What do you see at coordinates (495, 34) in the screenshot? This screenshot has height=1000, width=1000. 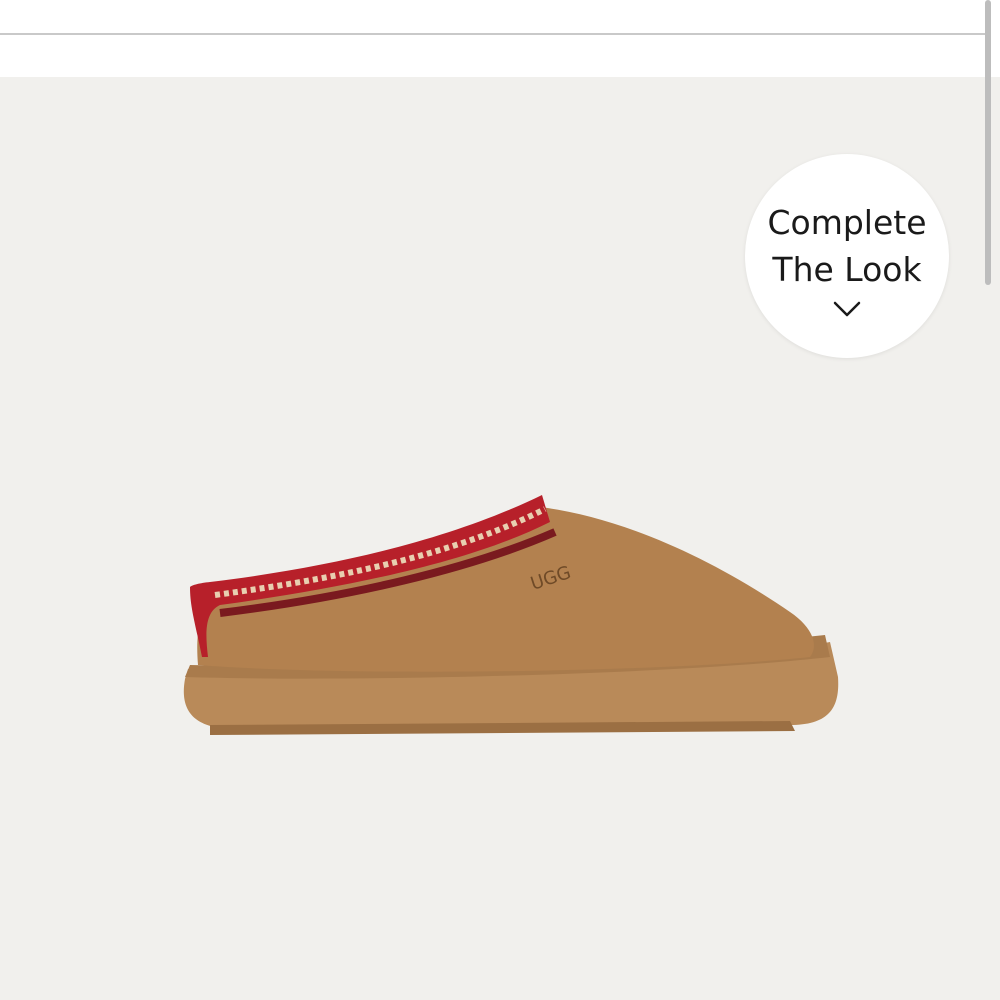 I see `top-divider` at bounding box center [495, 34].